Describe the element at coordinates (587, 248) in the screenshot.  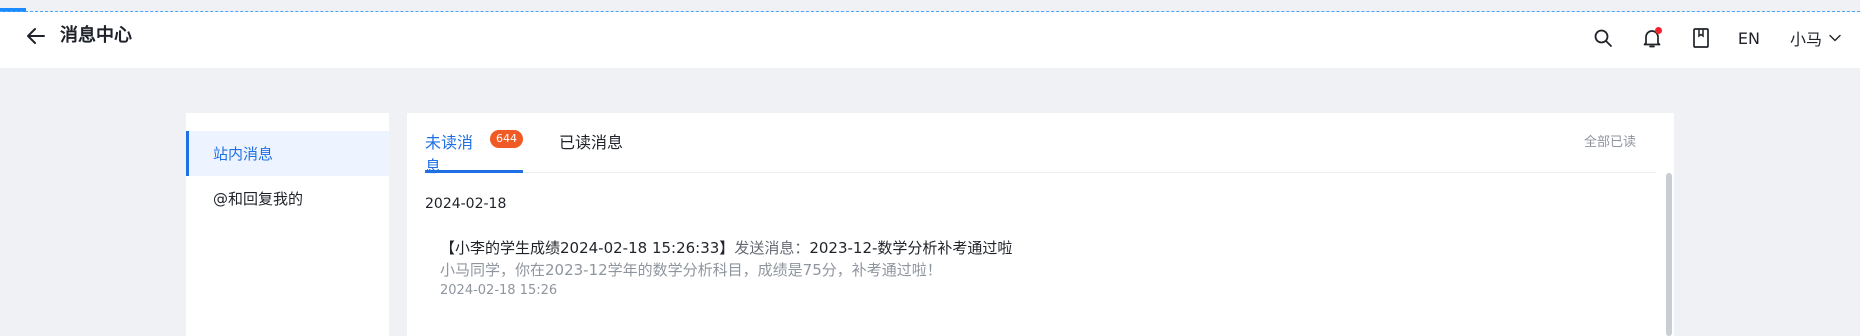
I see `message-source: 【小李的学生成绩2024-02-18 15:26:33】` at that location.